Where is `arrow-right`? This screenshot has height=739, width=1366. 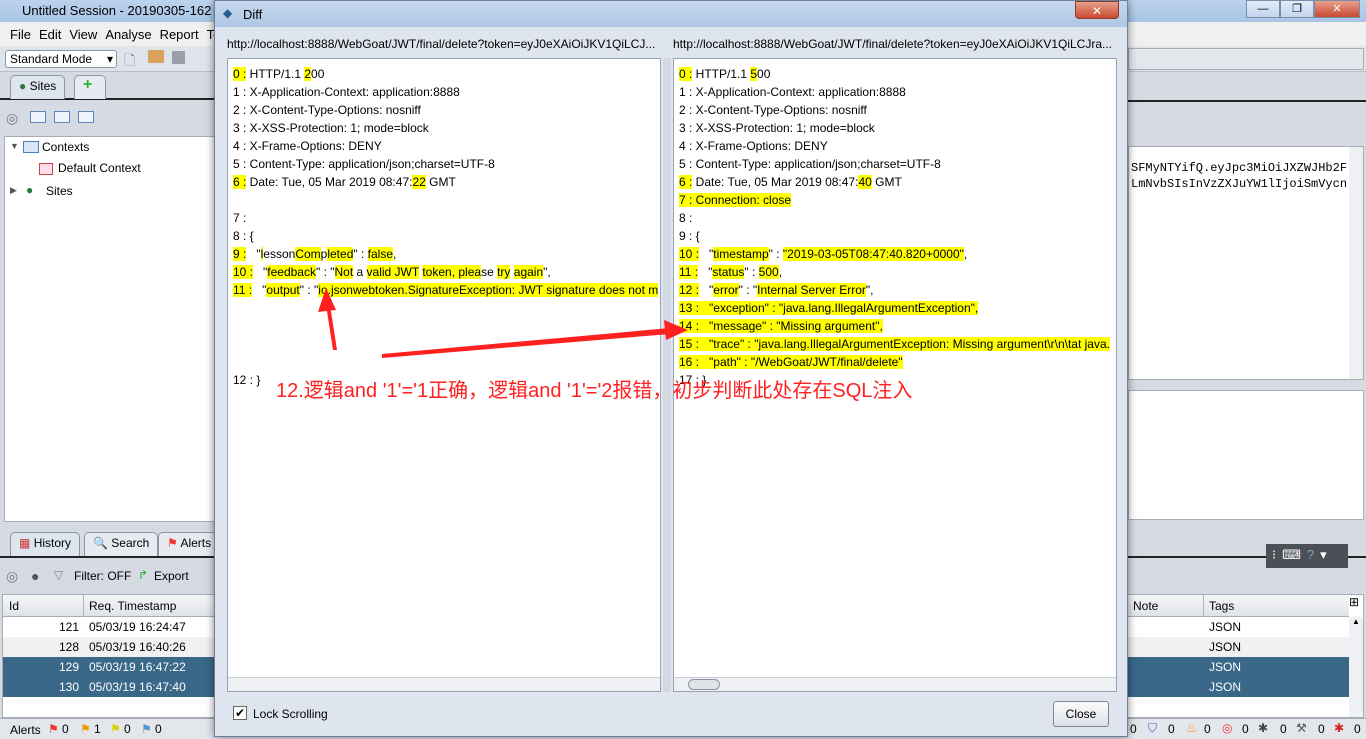 arrow-right is located at coordinates (535, 339).